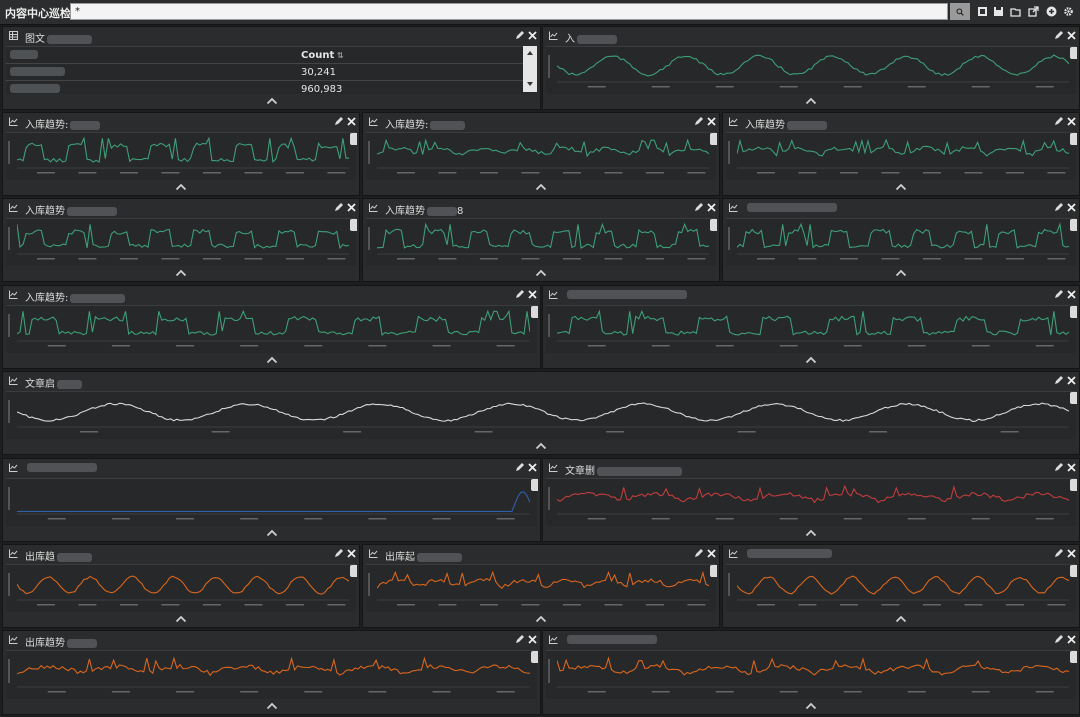  I want to click on add-icon, so click(1051, 11).